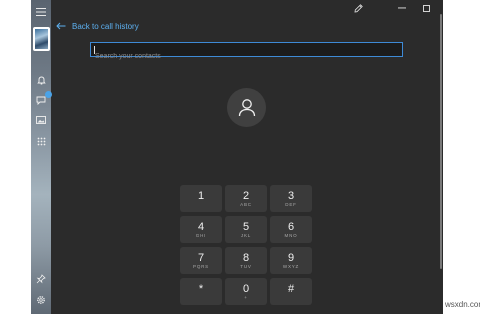 The height and width of the screenshot is (314, 480). I want to click on back-to-call-history: Back to call history, so click(97, 26).